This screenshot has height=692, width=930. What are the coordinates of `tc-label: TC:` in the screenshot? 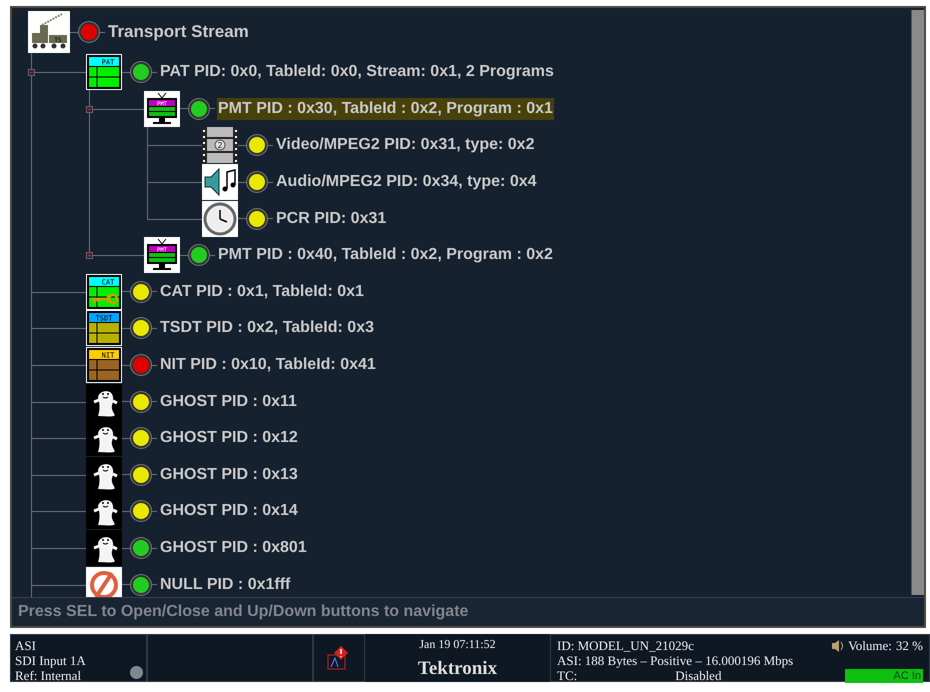 It's located at (567, 675).